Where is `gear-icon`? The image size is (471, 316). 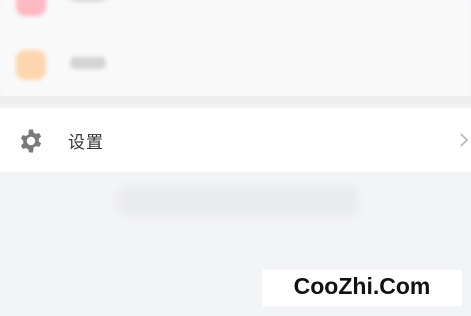 gear-icon is located at coordinates (31, 141).